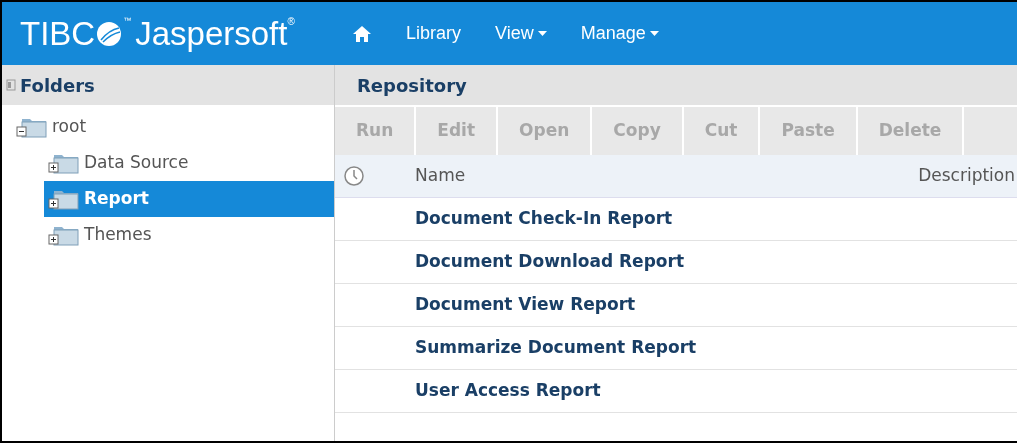  I want to click on tree-item: root, so click(173, 127).